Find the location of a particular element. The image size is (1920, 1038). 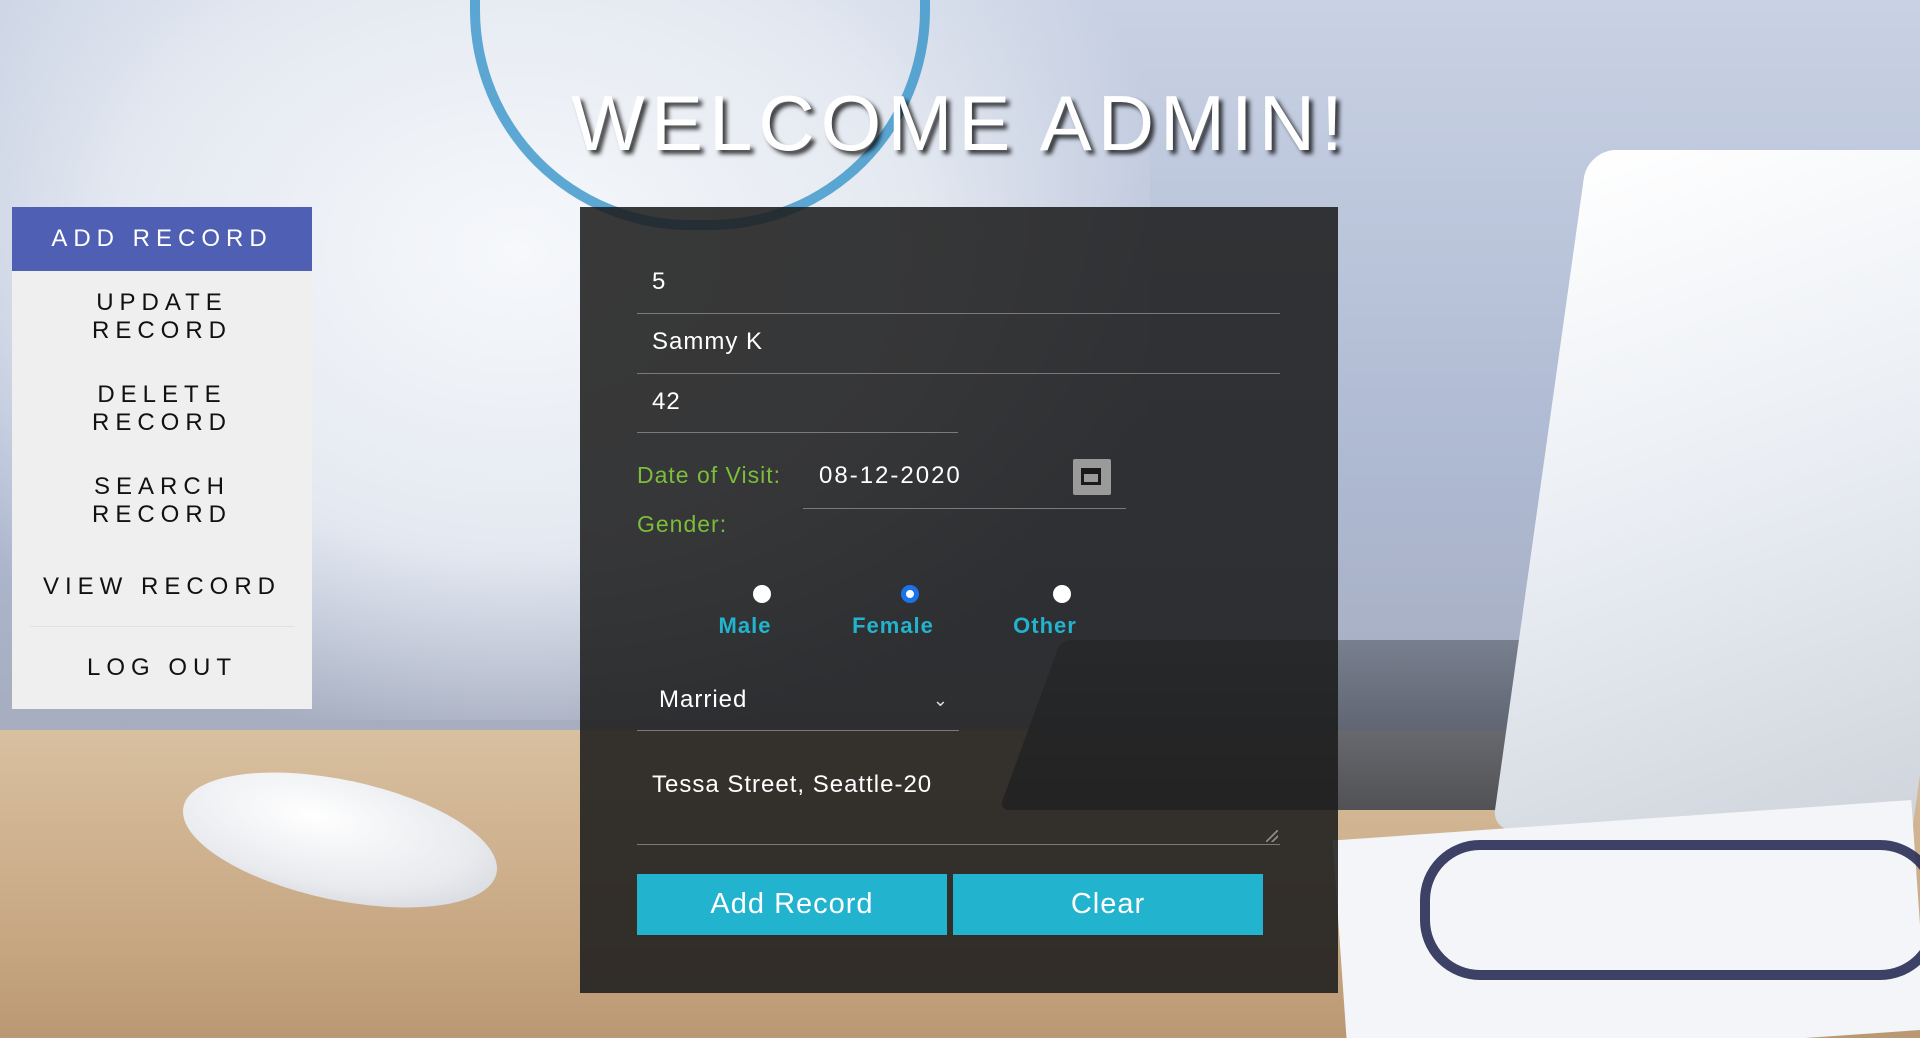

gender-radio-female: Female is located at coordinates (893, 612).